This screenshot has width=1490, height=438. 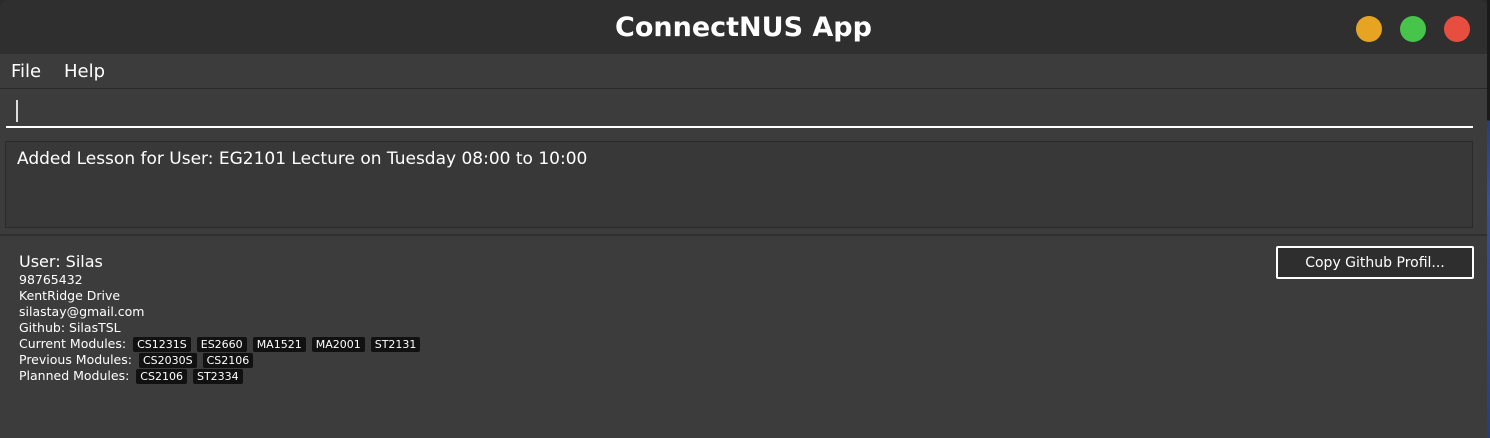 I want to click on user-email: silastay@gmail.com, so click(x=82, y=311).